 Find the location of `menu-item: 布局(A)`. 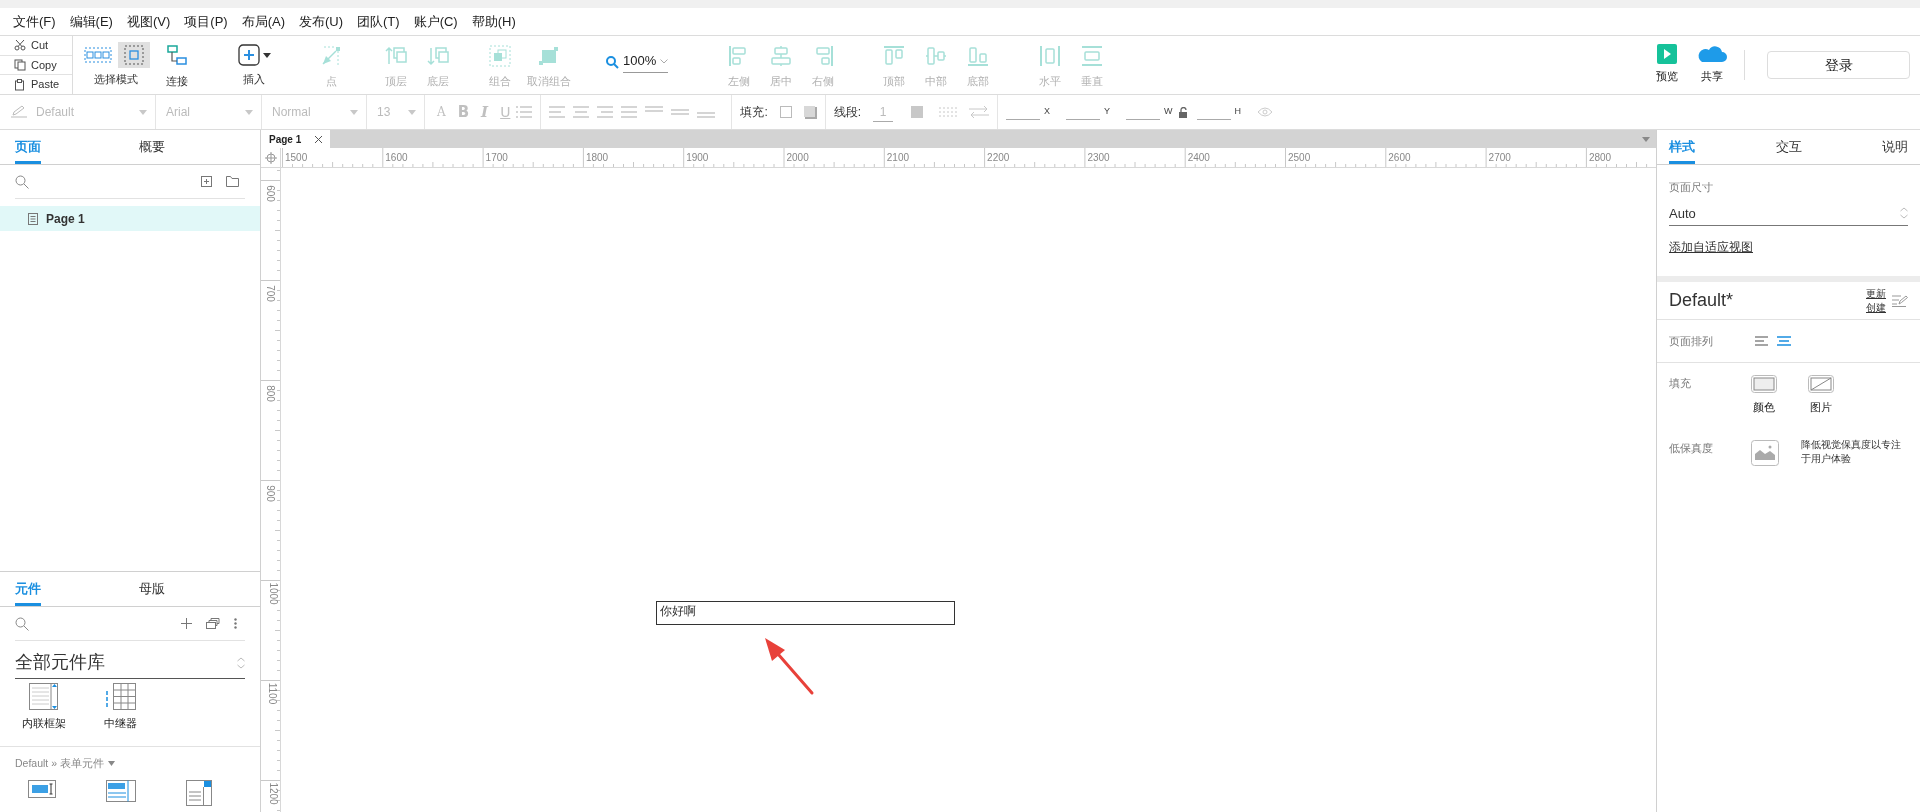

menu-item: 布局(A) is located at coordinates (263, 21).